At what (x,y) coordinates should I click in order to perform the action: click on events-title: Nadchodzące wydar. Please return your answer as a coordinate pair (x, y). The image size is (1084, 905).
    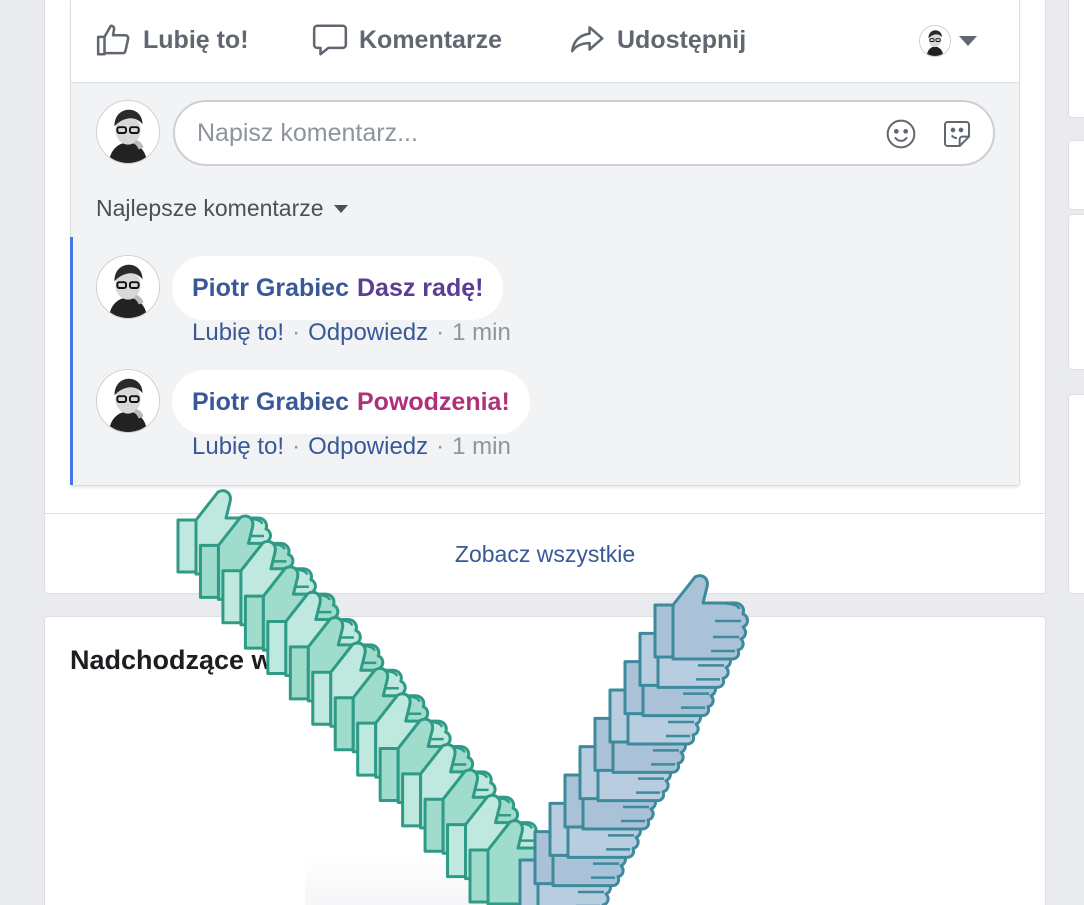
    Looking at the image, I should click on (200, 660).